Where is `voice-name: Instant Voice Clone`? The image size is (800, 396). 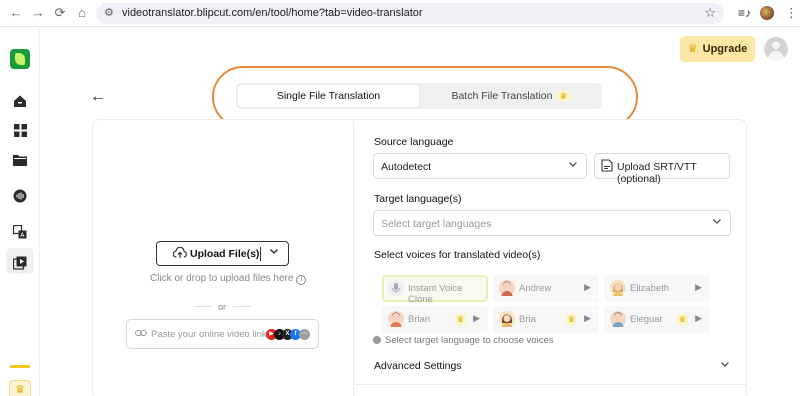
voice-name: Instant Voice Clone is located at coordinates (435, 294).